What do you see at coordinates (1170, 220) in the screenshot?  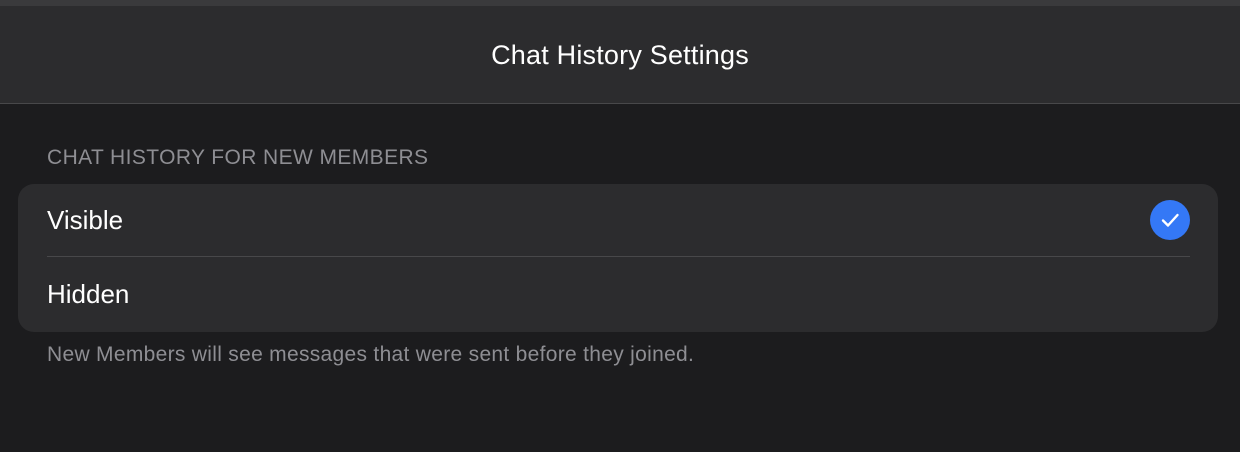 I see `checkmark-icon` at bounding box center [1170, 220].